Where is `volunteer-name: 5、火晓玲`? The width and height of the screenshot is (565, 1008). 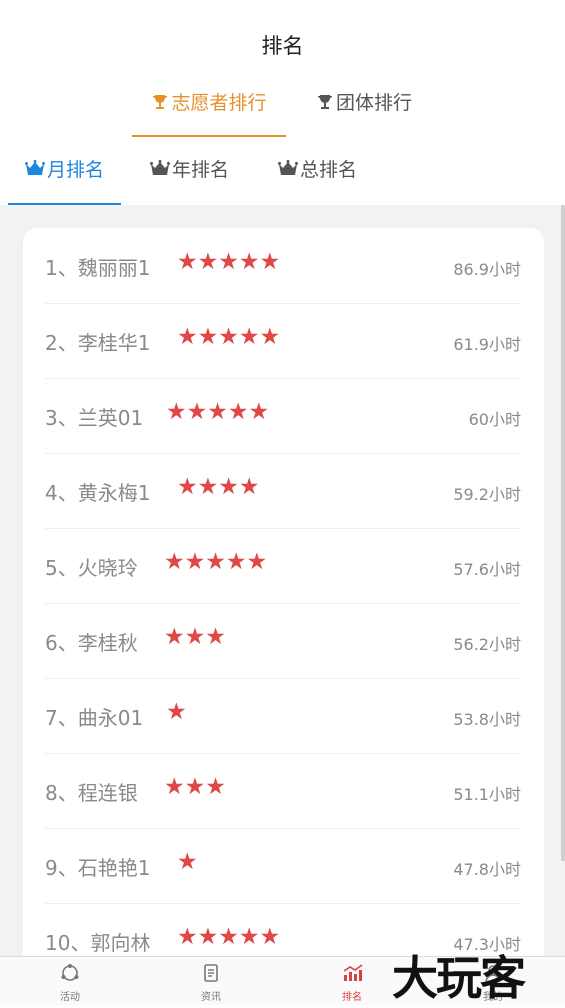
volunteer-name: 5、火晓玲 is located at coordinates (91, 568).